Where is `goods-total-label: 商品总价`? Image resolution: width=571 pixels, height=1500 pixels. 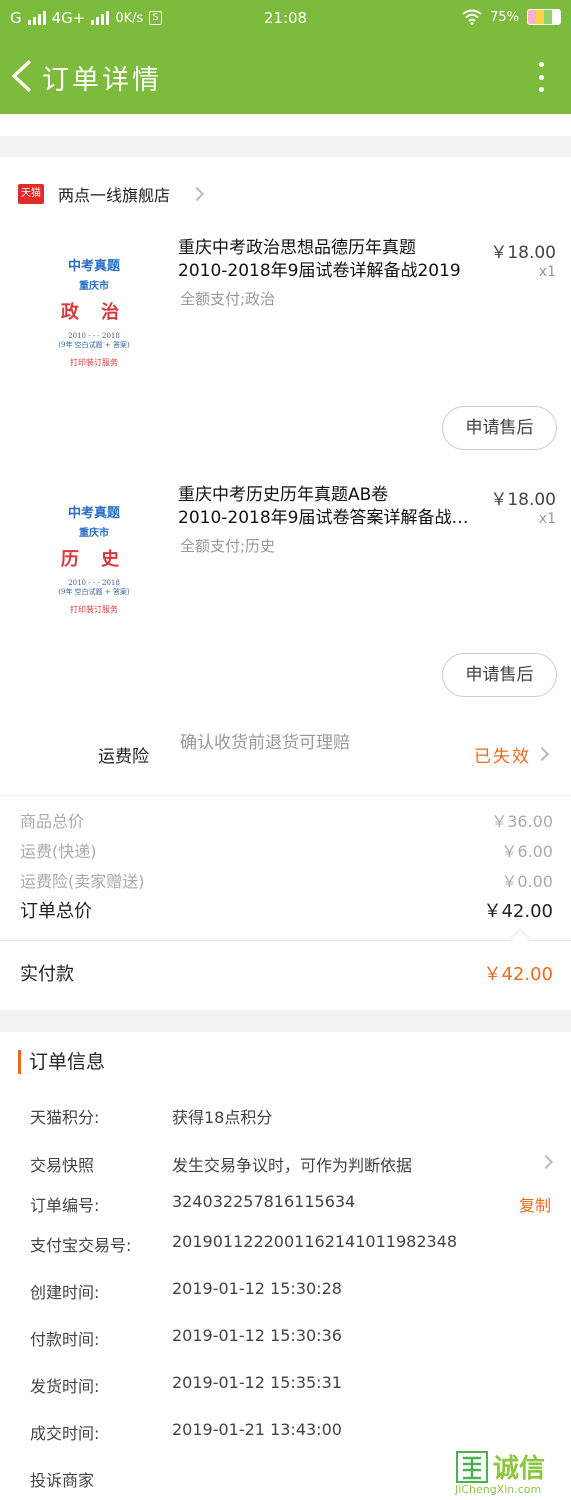 goods-total-label: 商品总价 is located at coordinates (52, 821).